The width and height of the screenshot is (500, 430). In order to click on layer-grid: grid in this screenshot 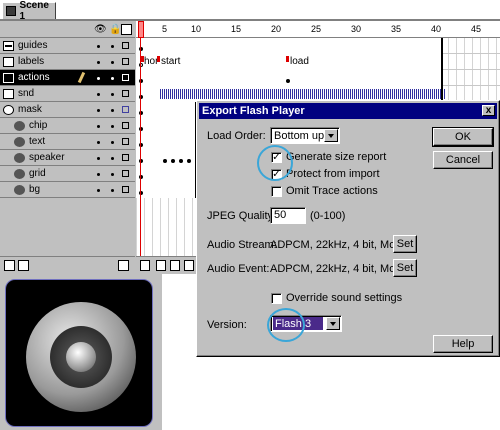, I will do `click(67, 174)`.